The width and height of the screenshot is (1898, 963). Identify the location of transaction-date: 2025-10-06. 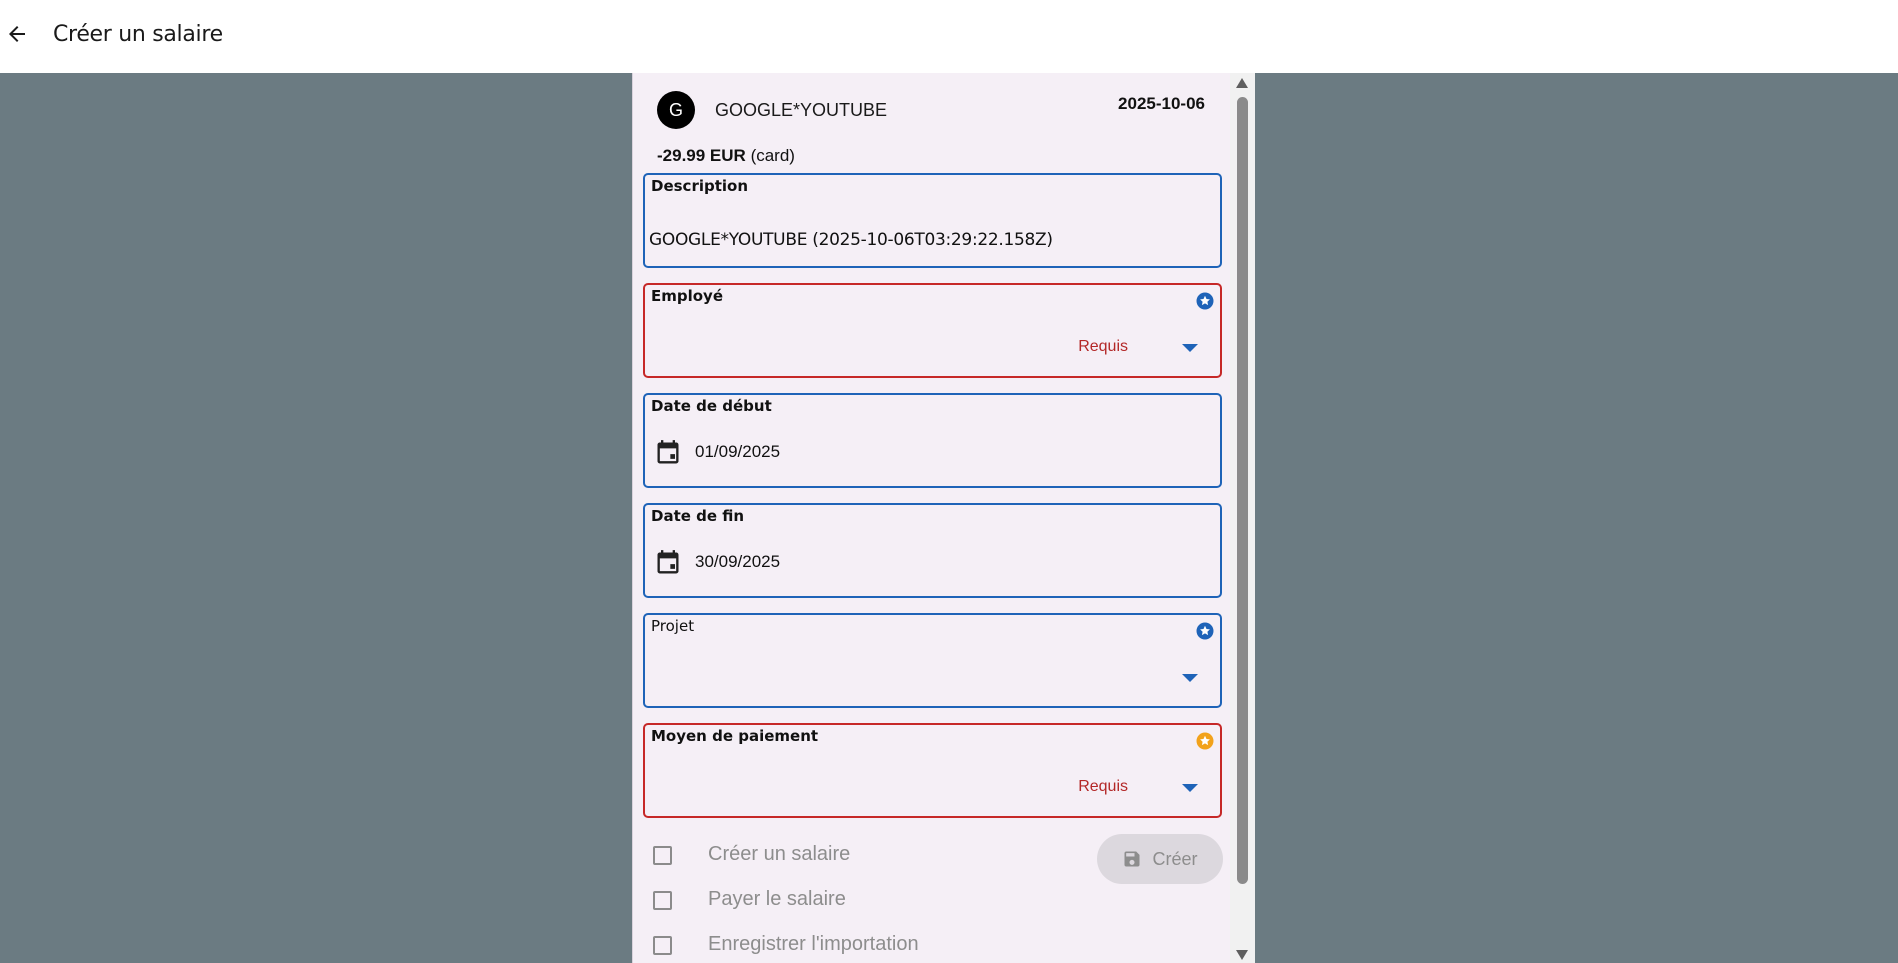
(1161, 103).